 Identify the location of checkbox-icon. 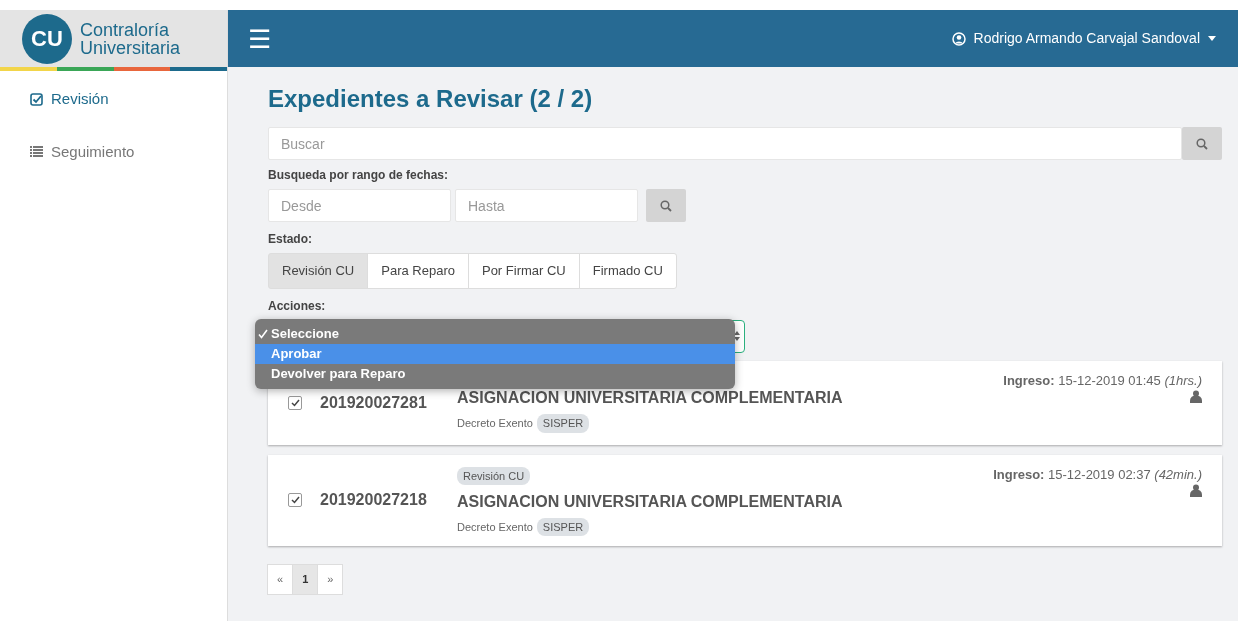
(36, 99).